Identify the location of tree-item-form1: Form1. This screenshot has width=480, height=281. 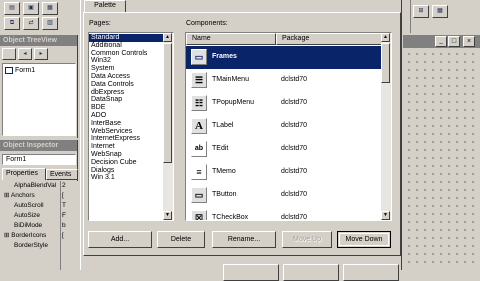
(20, 71).